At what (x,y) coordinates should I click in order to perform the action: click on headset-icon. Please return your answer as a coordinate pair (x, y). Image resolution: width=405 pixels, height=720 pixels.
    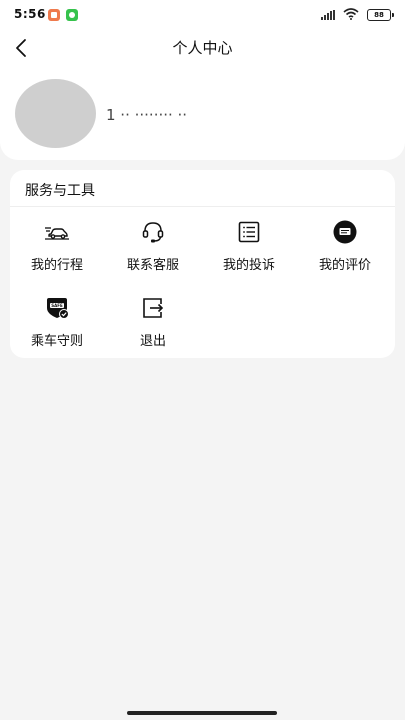
    Looking at the image, I should click on (153, 232).